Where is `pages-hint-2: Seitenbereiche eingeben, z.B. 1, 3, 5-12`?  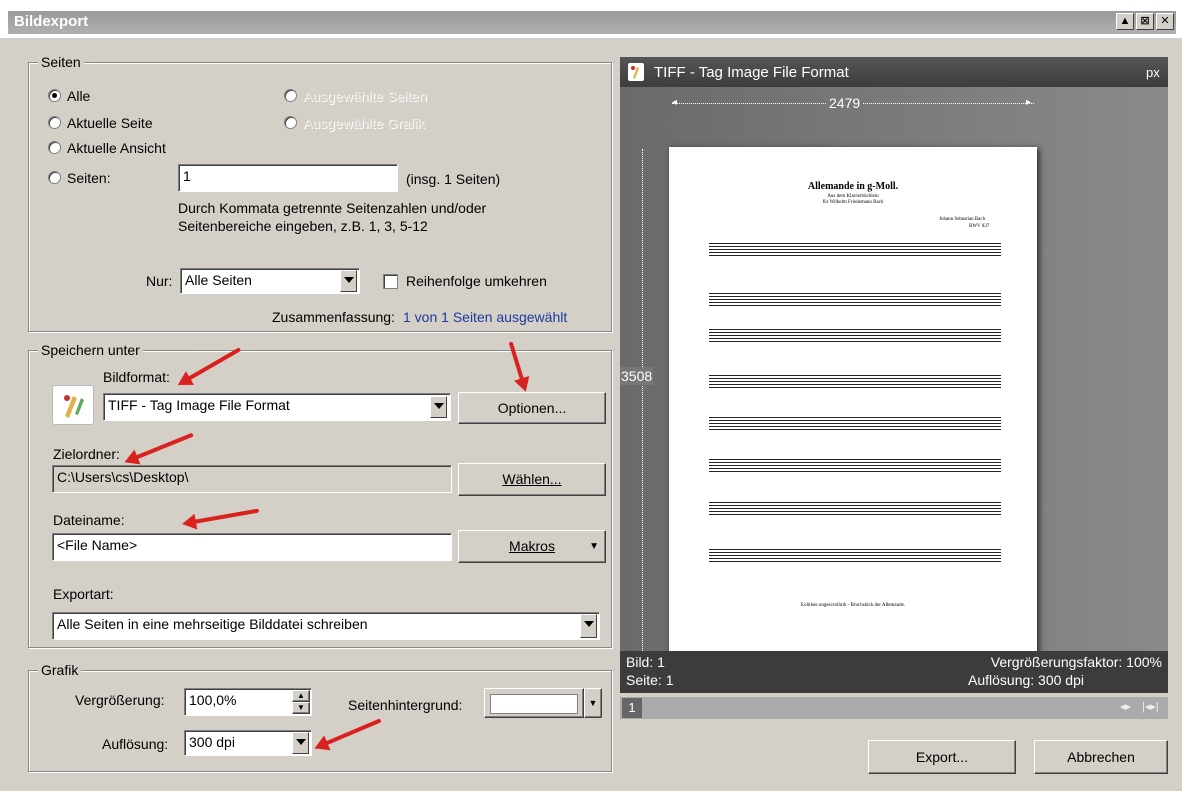 pages-hint-2: Seitenbereiche eingeben, z.B. 1, 3, 5-12 is located at coordinates (303, 226).